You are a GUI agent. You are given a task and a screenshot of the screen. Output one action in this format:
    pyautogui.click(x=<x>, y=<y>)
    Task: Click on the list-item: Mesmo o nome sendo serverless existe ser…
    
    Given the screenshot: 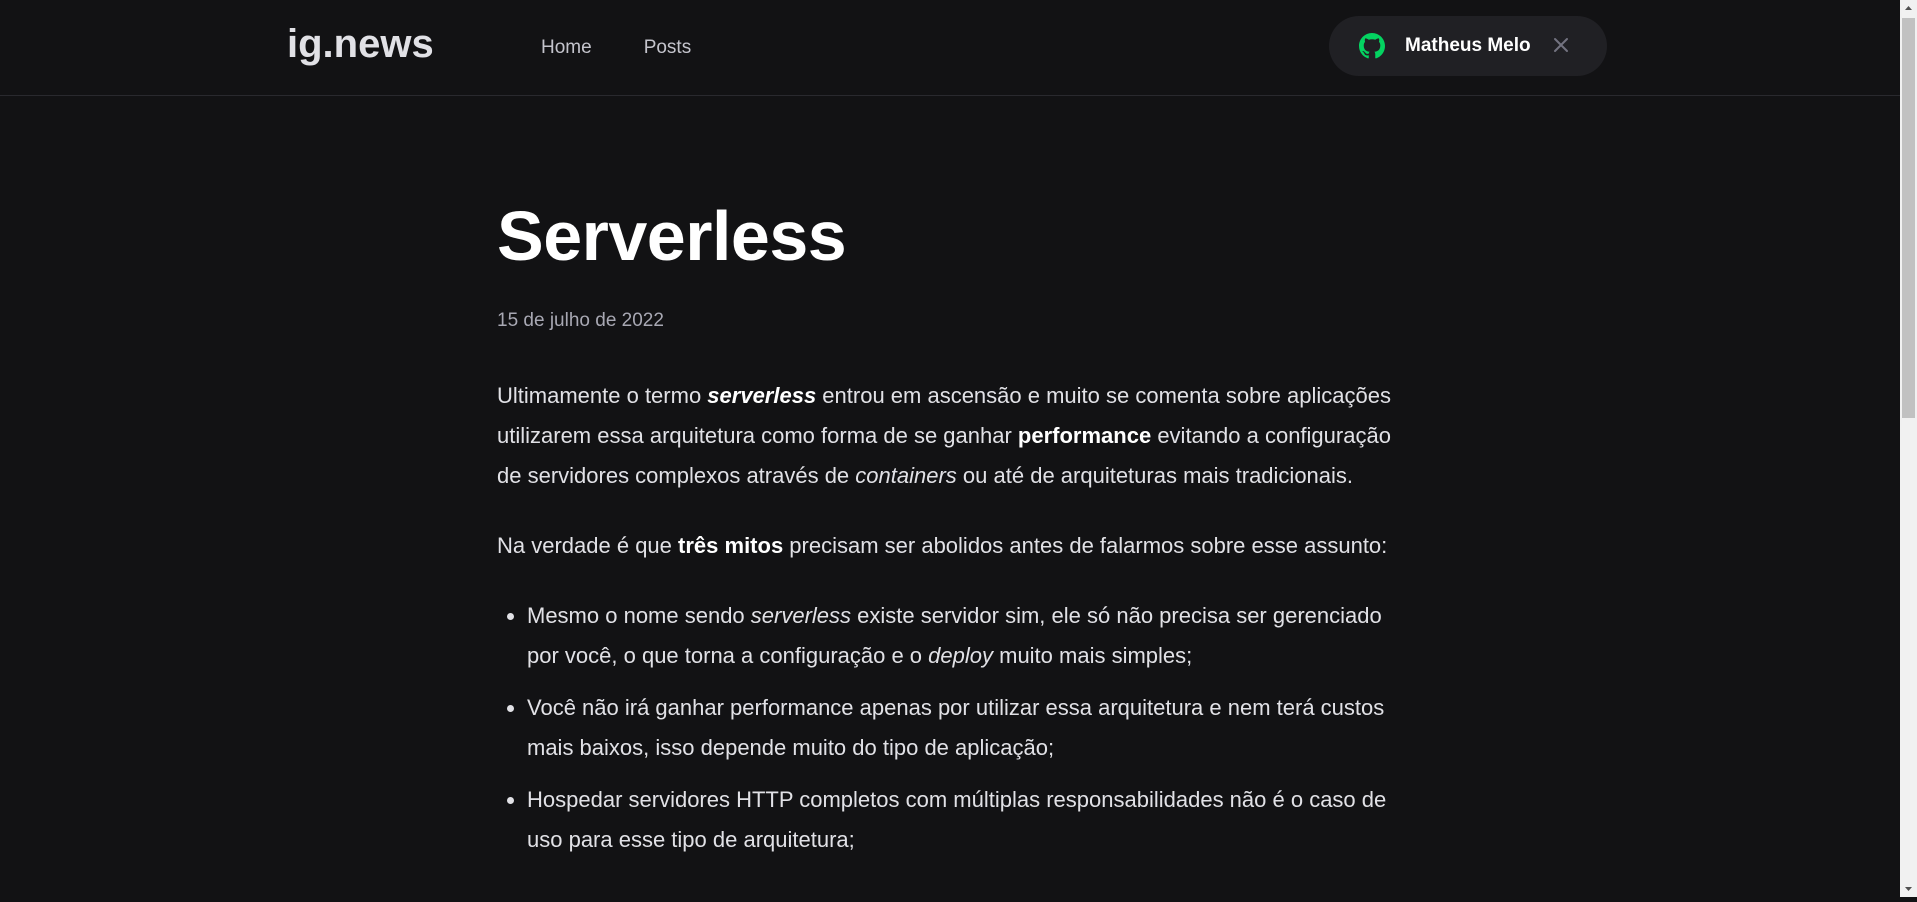 What is the action you would take?
    pyautogui.click(x=967, y=636)
    